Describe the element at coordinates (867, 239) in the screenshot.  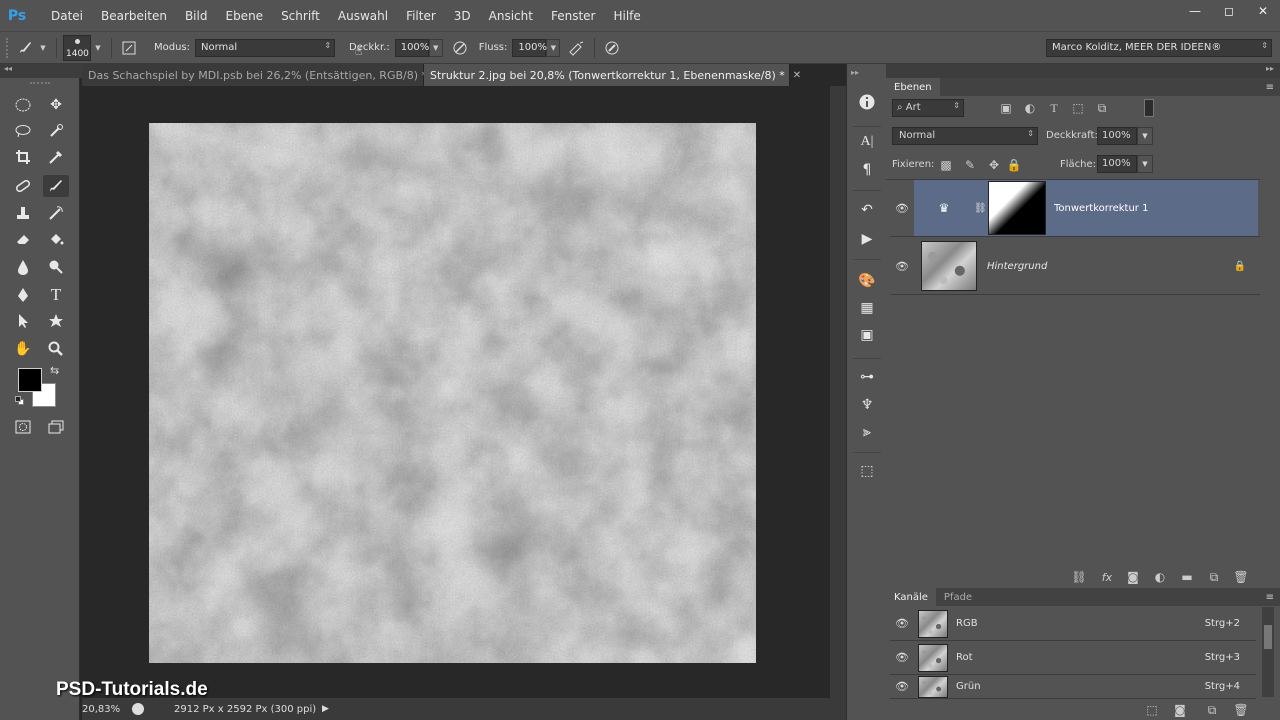
I see `actions-icon: ▶` at that location.